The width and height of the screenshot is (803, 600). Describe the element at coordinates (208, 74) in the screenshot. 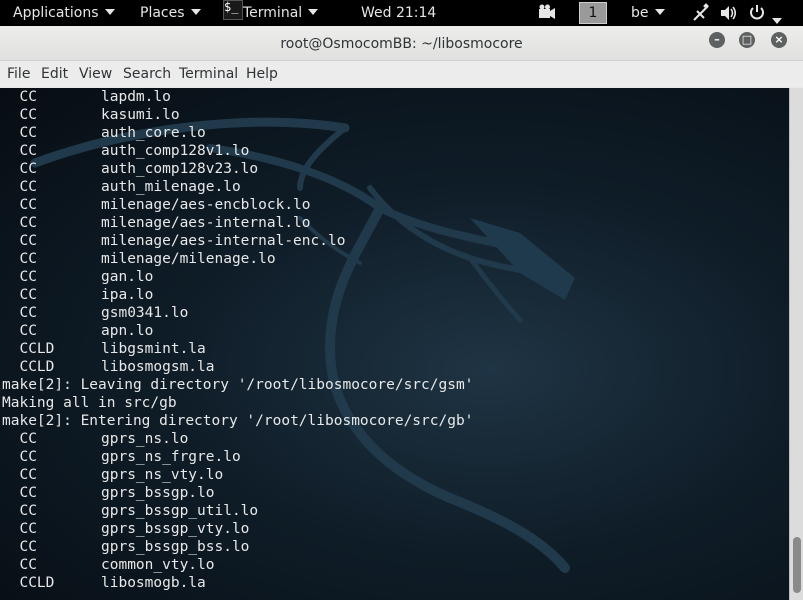

I see `menu-terminal: Terminal` at that location.